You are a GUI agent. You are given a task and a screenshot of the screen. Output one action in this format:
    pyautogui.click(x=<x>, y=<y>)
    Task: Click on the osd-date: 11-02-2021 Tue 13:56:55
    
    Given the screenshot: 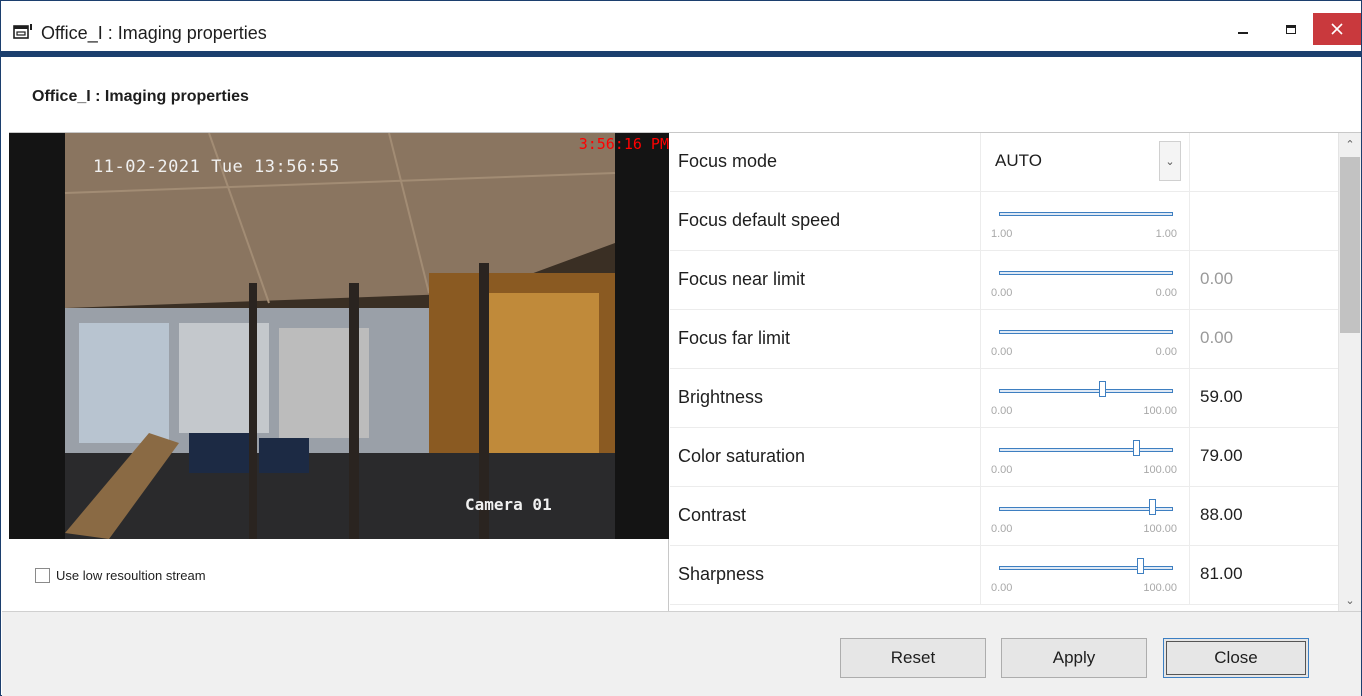 What is the action you would take?
    pyautogui.click(x=216, y=167)
    